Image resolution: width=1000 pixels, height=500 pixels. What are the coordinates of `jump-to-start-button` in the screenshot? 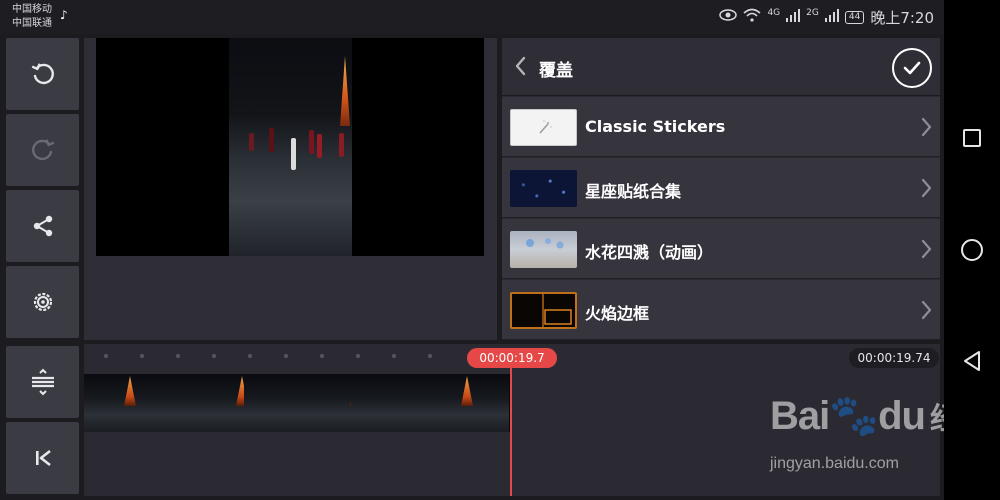 It's located at (42, 458).